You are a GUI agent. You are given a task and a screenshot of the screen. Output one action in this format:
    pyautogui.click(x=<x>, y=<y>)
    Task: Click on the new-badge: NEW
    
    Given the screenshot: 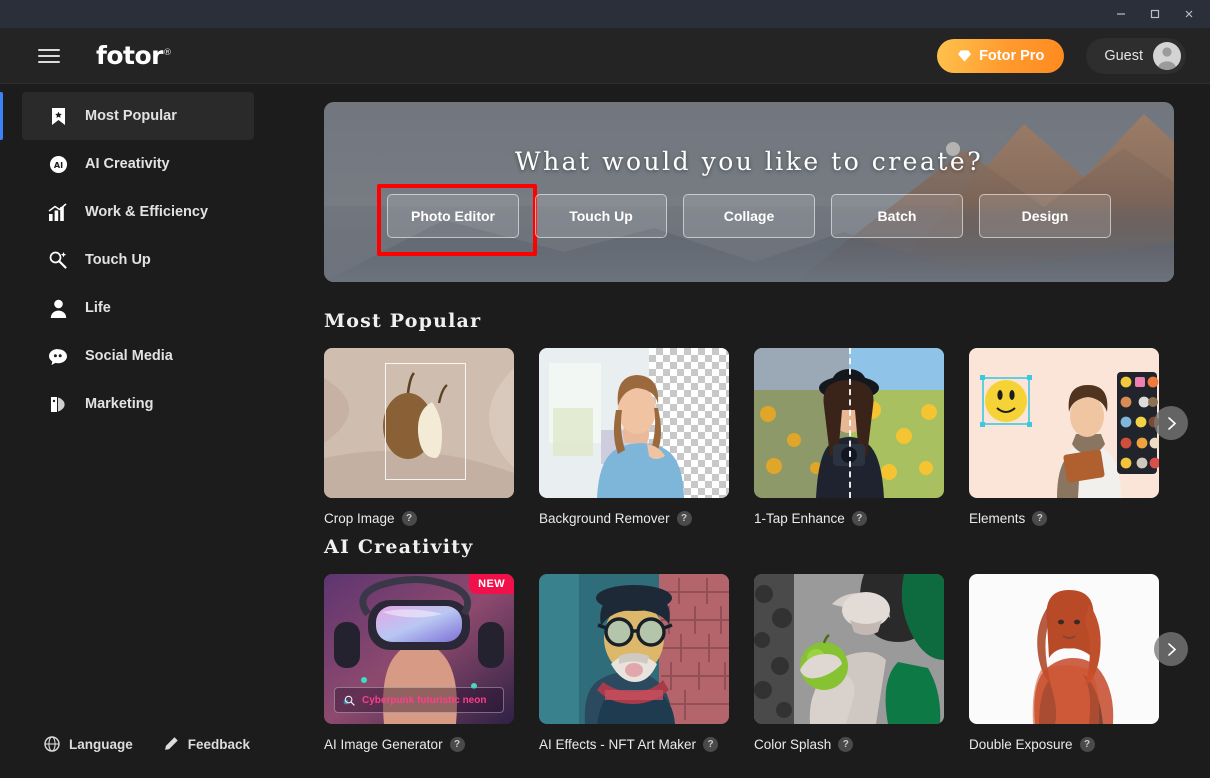 What is the action you would take?
    pyautogui.click(x=491, y=584)
    